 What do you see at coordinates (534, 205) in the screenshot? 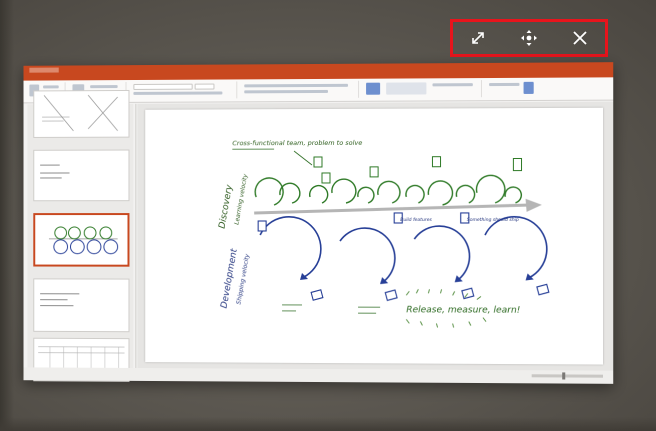
I see `timeline-arrowhead` at bounding box center [534, 205].